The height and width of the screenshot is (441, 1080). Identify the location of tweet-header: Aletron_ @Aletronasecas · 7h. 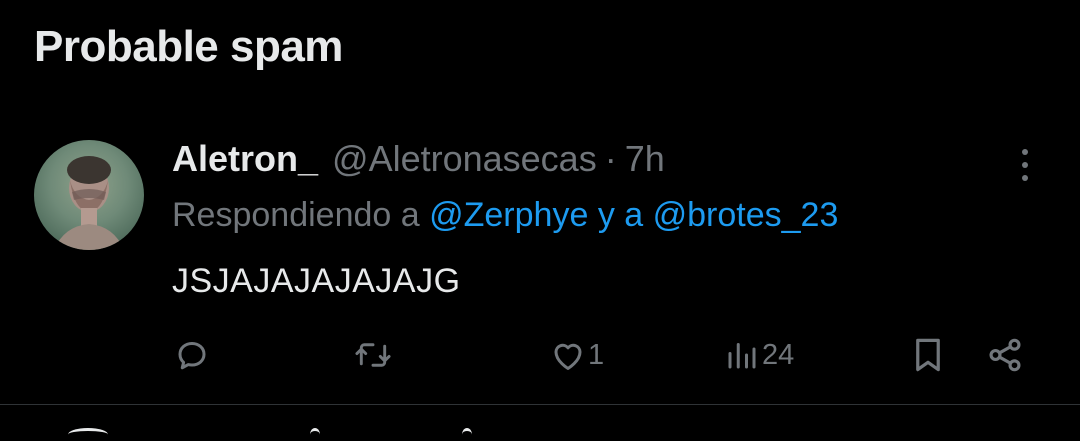
(418, 161).